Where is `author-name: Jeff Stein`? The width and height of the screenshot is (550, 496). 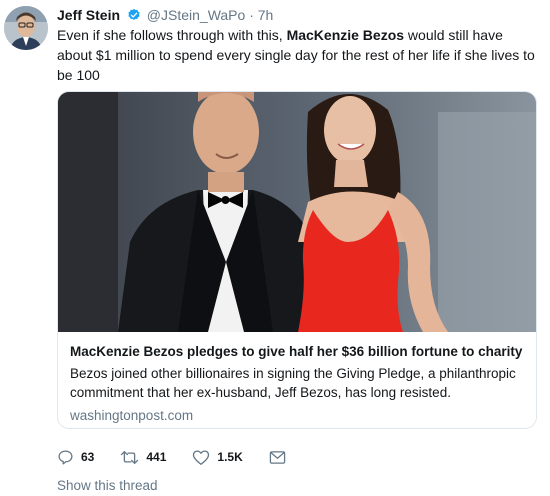
author-name: Jeff Stein is located at coordinates (88, 15).